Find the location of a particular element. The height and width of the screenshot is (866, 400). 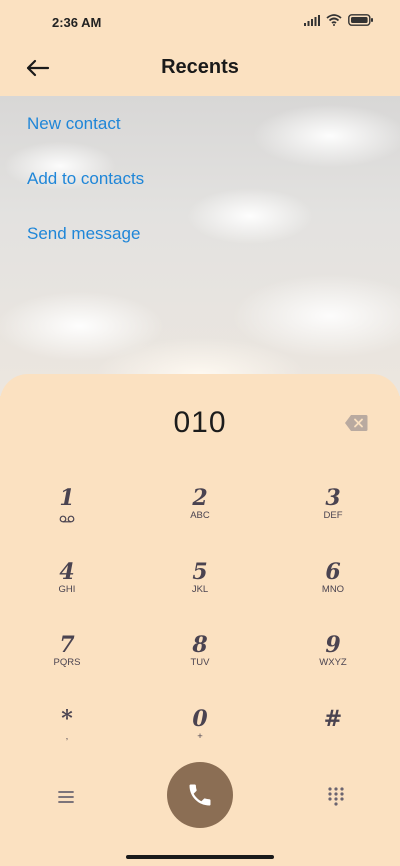

key-digit: 8 is located at coordinates (200, 645).